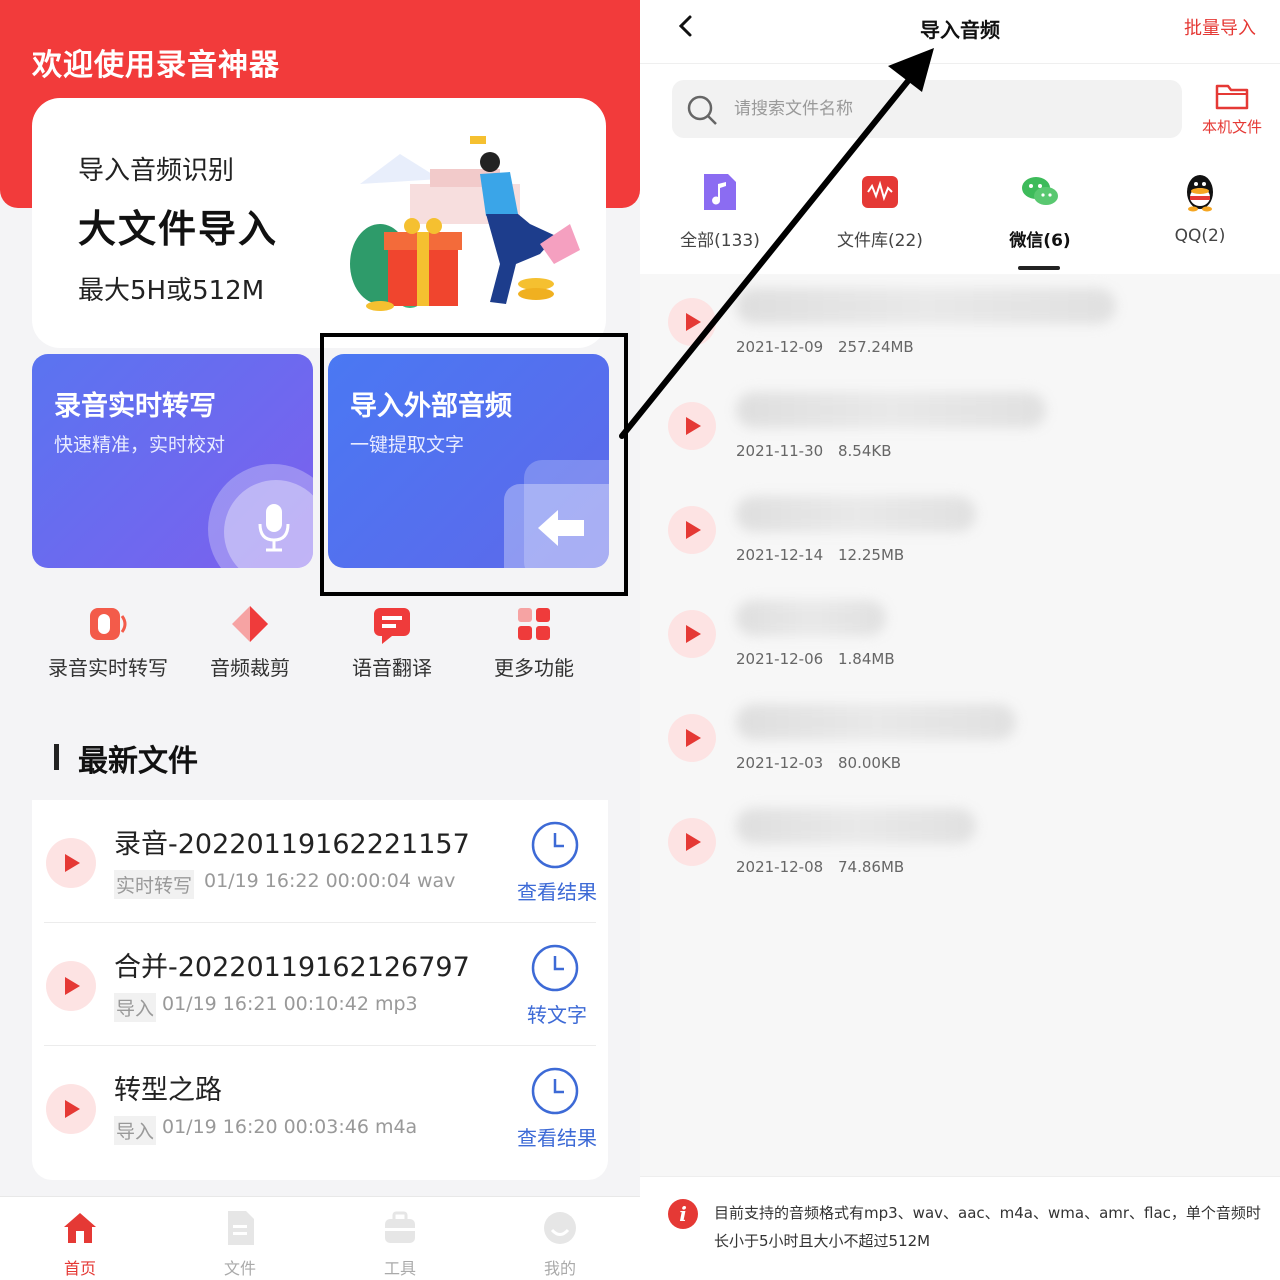 This screenshot has width=1280, height=1280. Describe the element at coordinates (178, 229) in the screenshot. I see `hero-line-2: 大文件导入` at that location.